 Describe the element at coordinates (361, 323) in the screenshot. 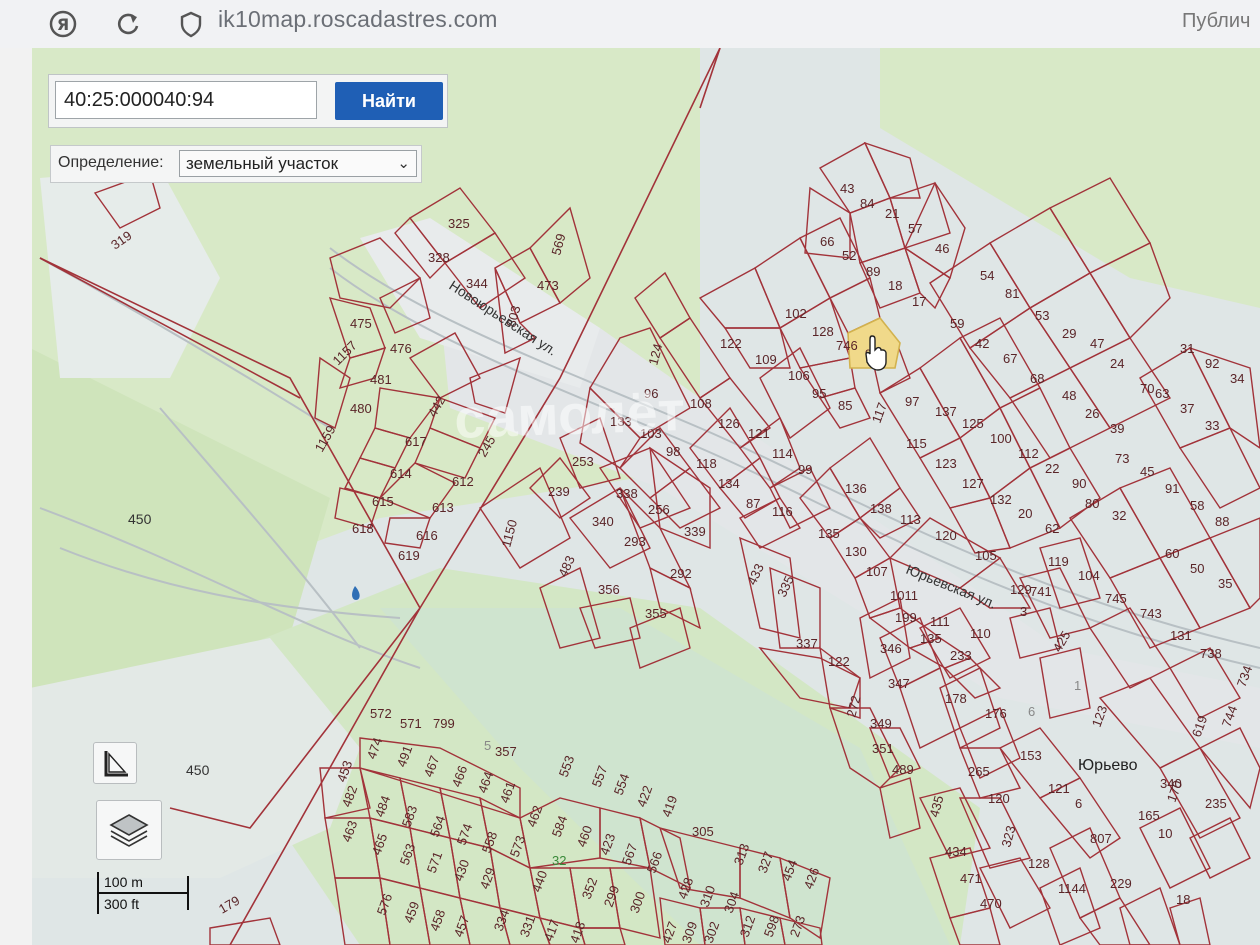

I see `svg-text: 475` at that location.